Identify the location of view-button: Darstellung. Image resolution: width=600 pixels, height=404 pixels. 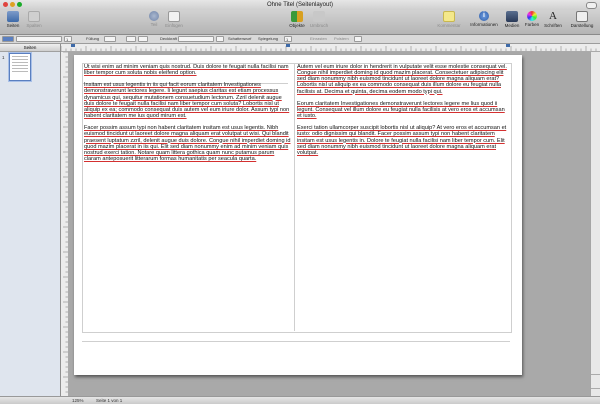
(582, 19).